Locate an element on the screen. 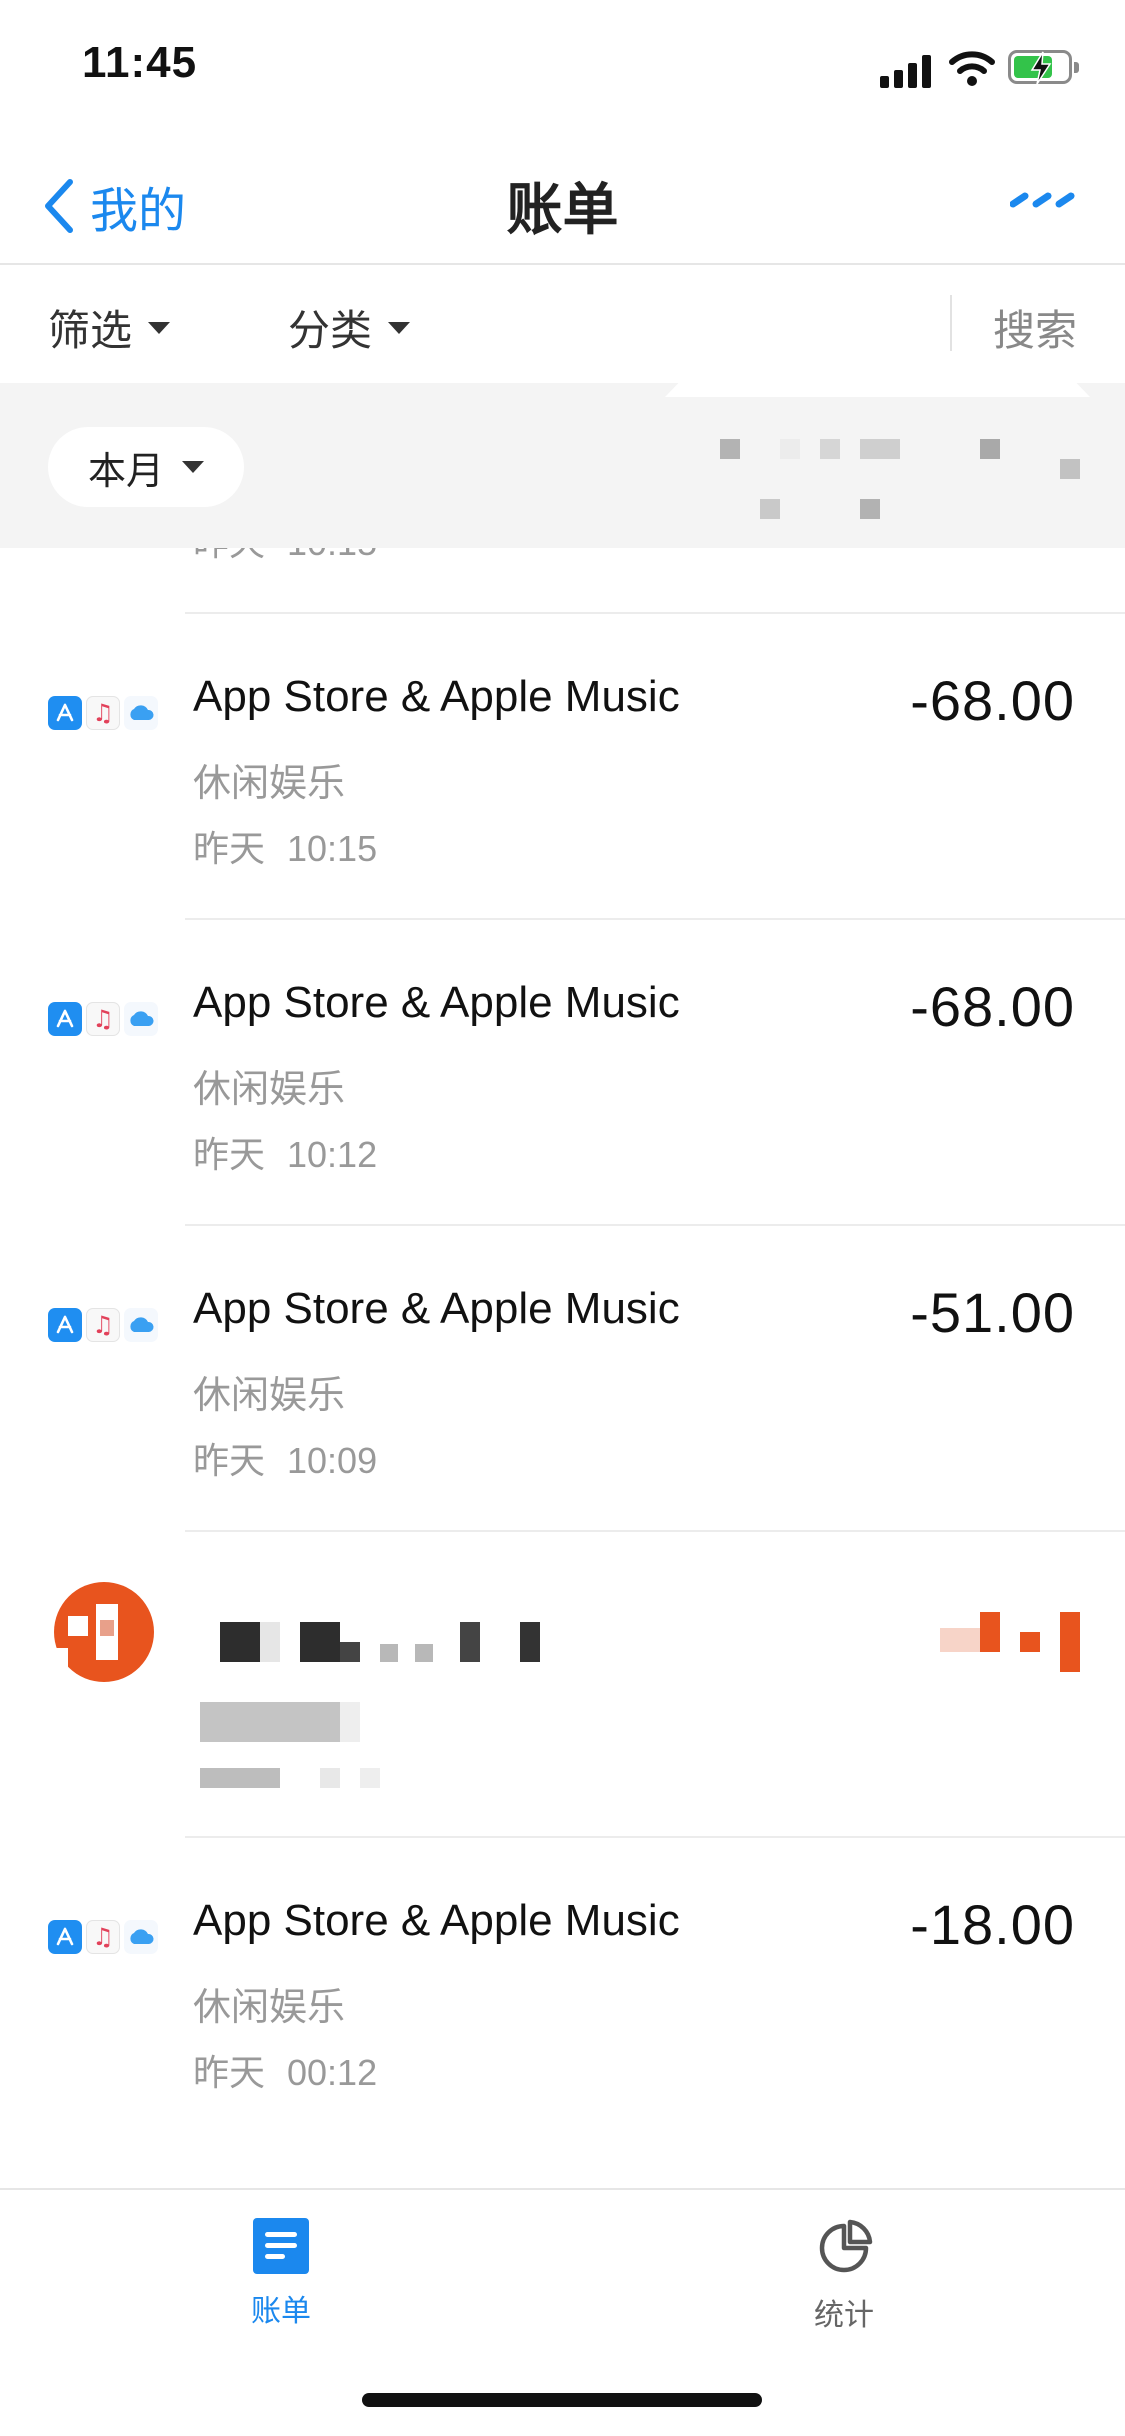 The image size is (1125, 2436). merchant-logo-icon is located at coordinates (101, 1635).